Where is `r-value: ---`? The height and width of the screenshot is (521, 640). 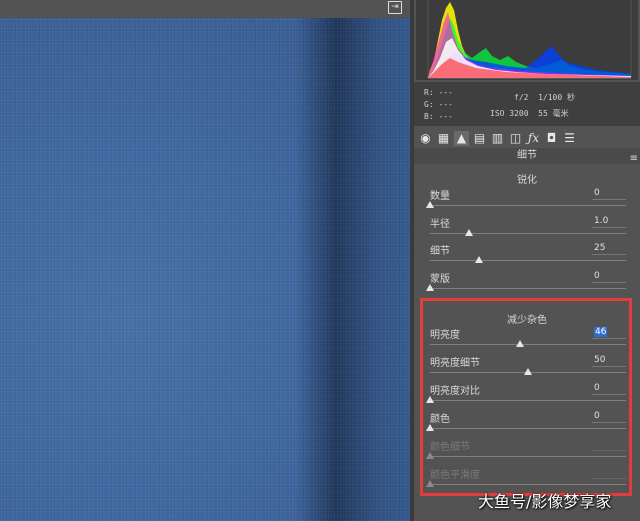
r-value: --- is located at coordinates (445, 92).